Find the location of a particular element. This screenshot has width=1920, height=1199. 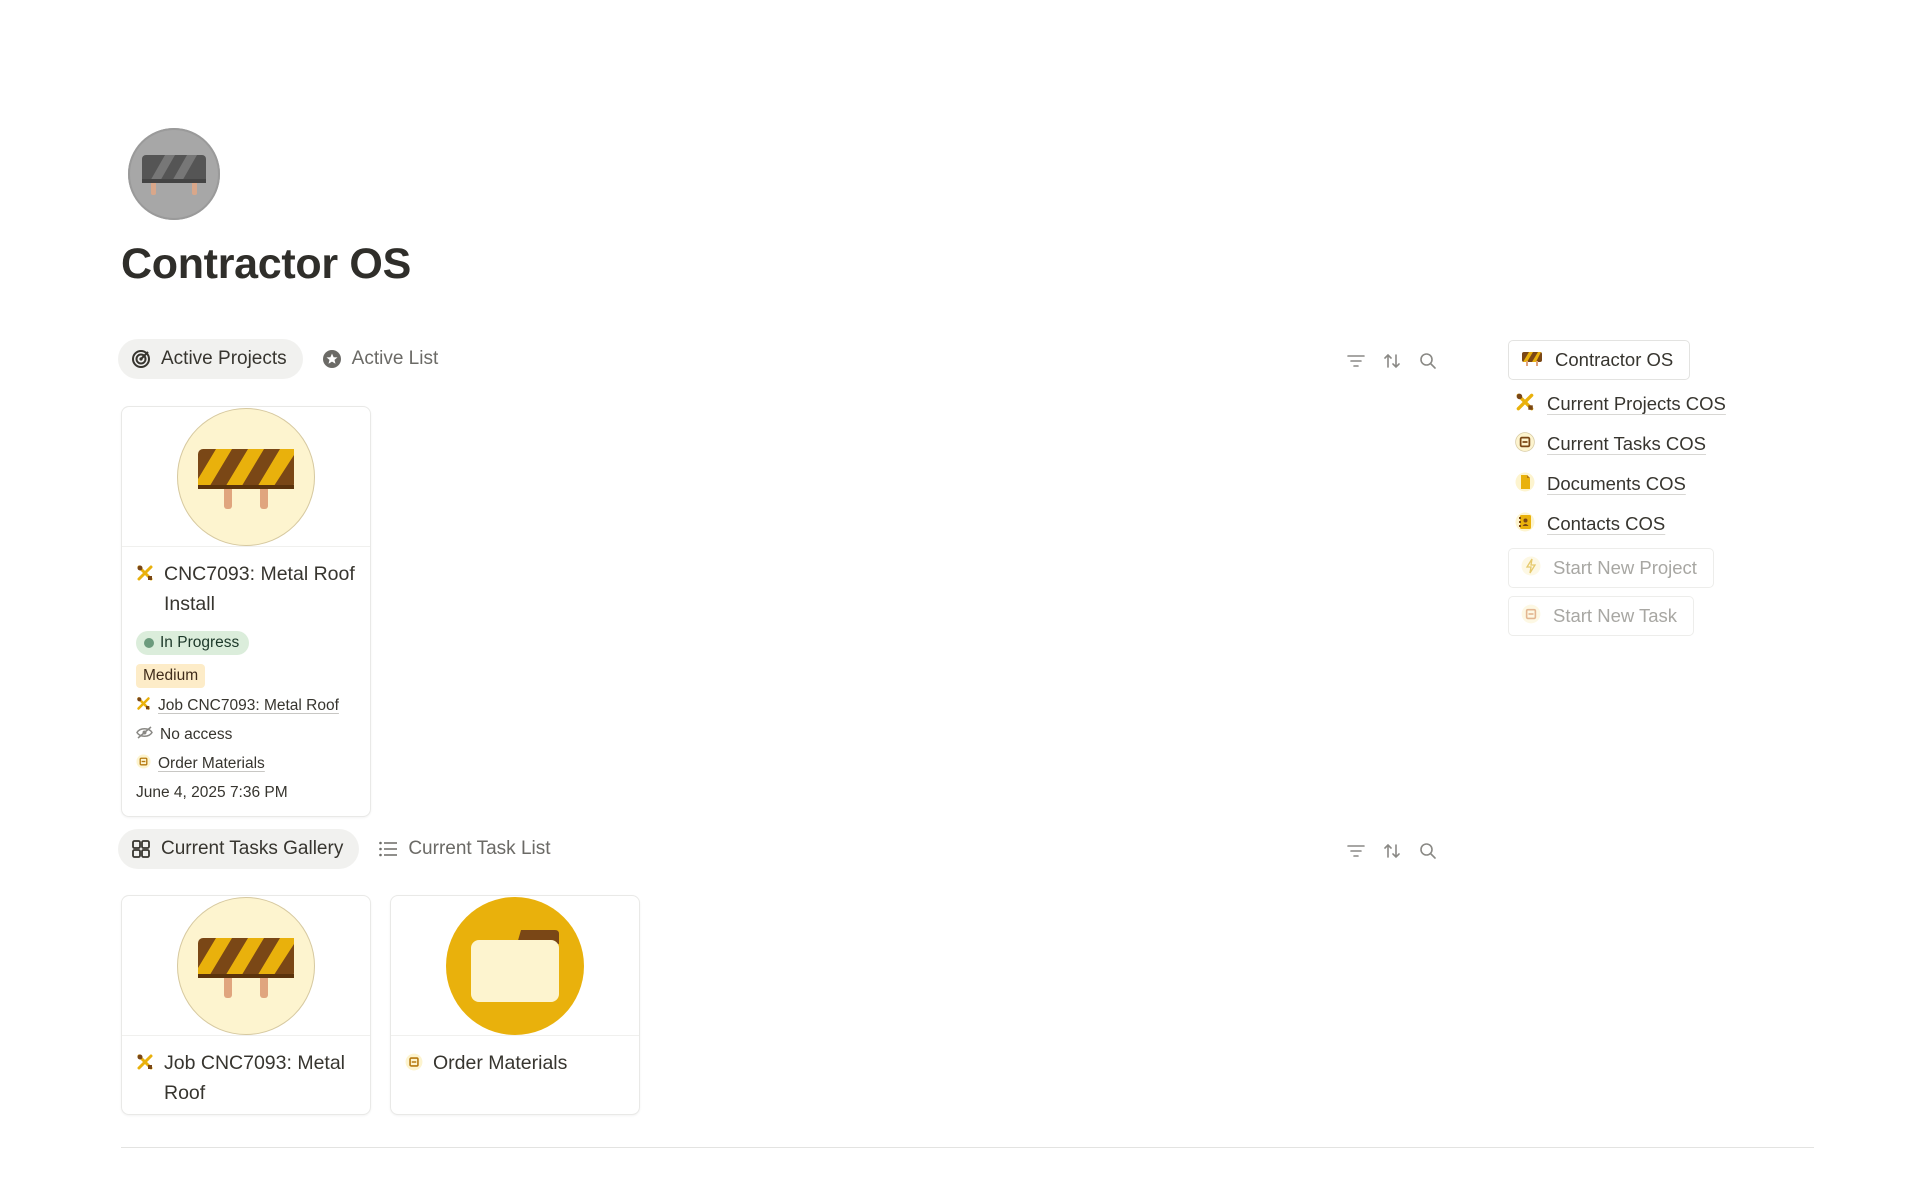

tab-current-tasks-gallery: Current Tasks Gallery is located at coordinates (239, 849).